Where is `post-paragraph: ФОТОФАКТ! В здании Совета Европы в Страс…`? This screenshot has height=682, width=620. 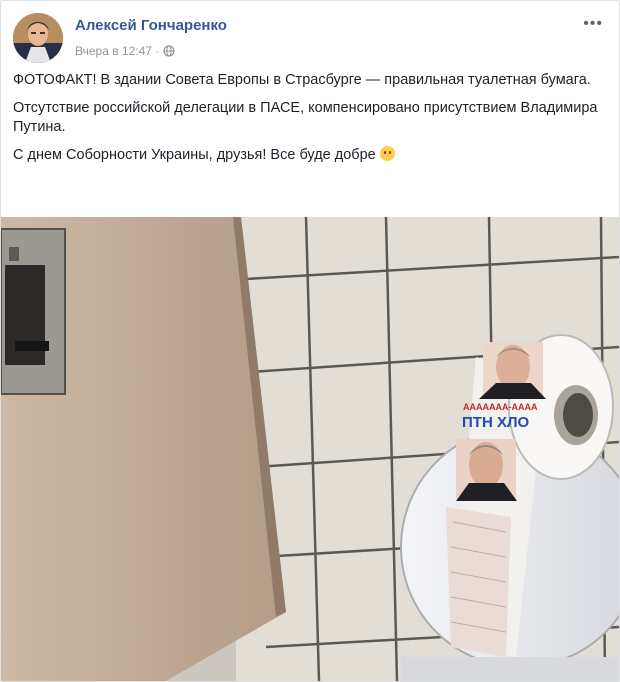 post-paragraph: ФОТОФАКТ! В здании Совета Европы в Страс… is located at coordinates (302, 80).